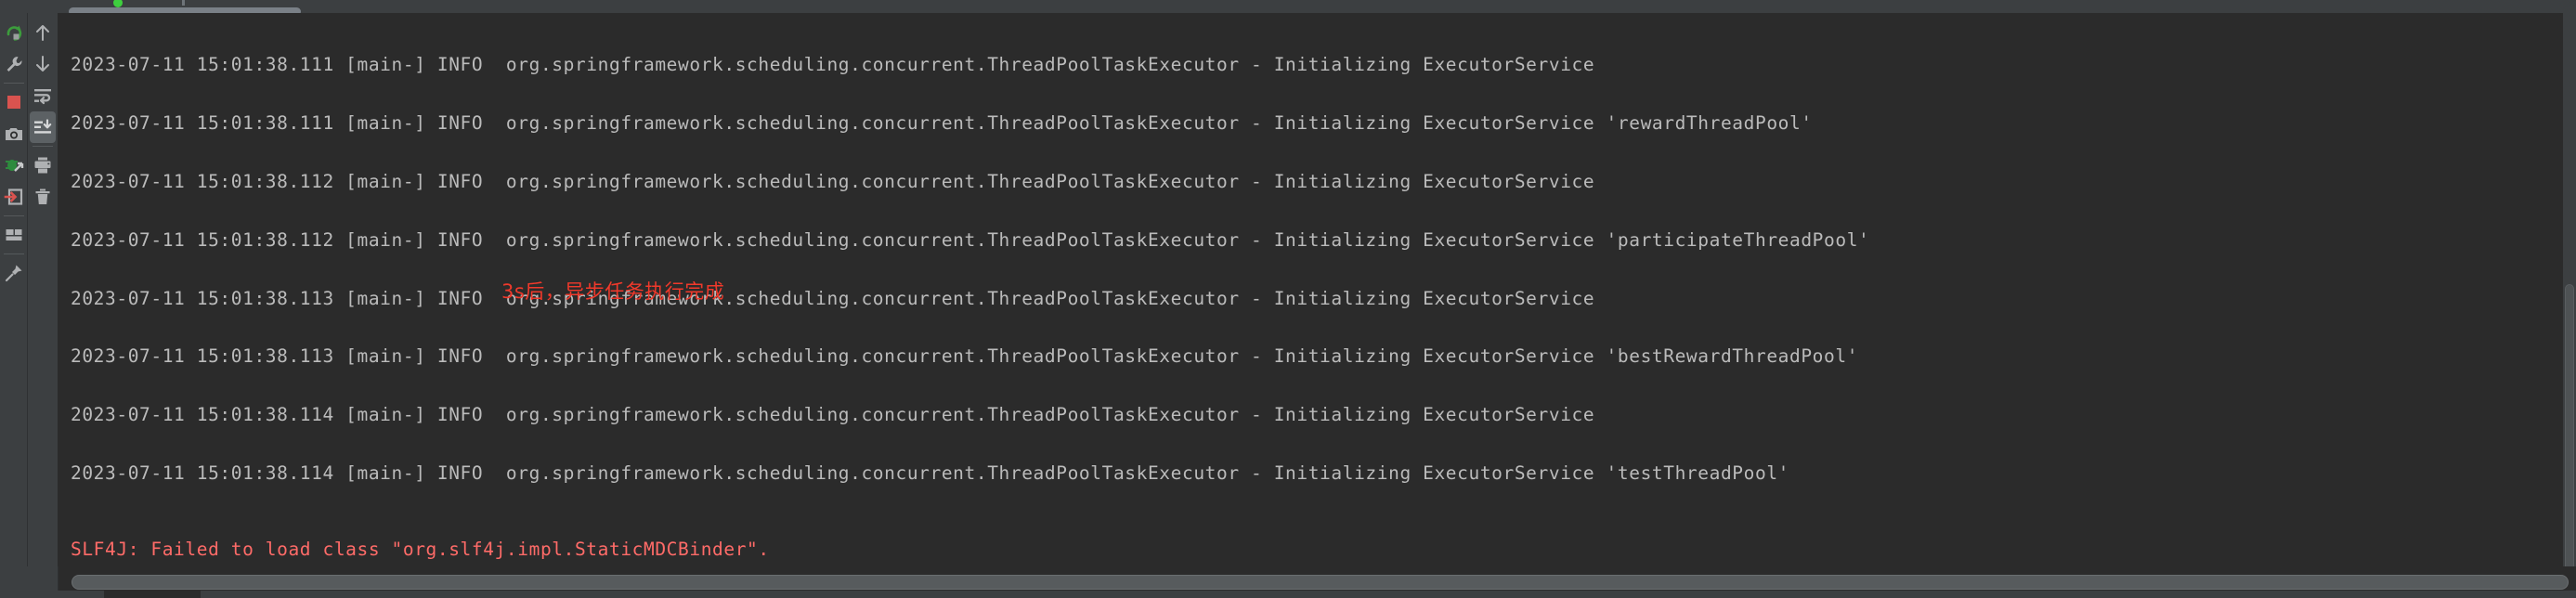 This screenshot has height=598, width=2576. What do you see at coordinates (613, 291) in the screenshot?
I see `annotation-note: 3s后，异步任务执行完成` at bounding box center [613, 291].